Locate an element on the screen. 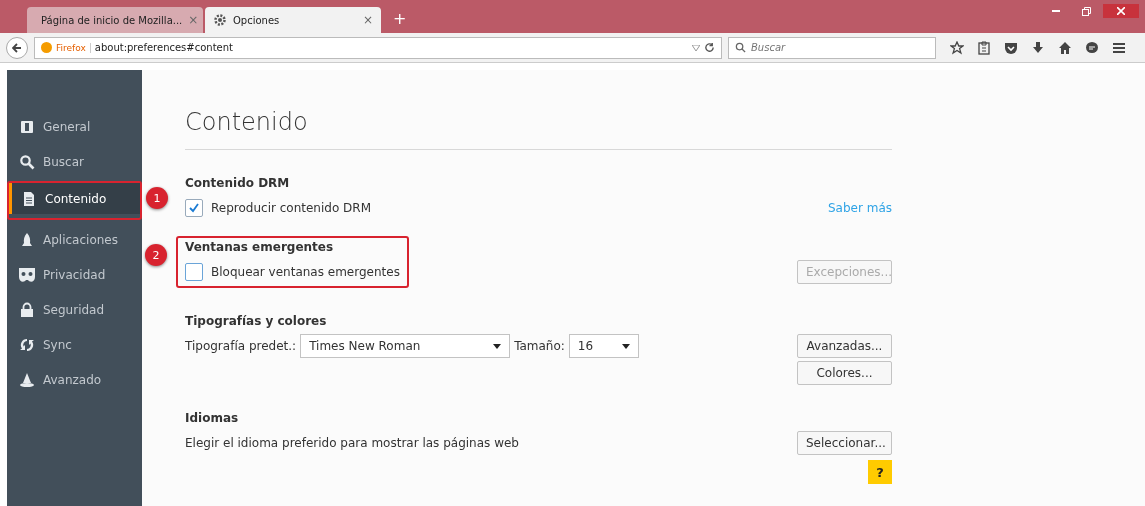  sidebar-item: Sync is located at coordinates (74, 344).